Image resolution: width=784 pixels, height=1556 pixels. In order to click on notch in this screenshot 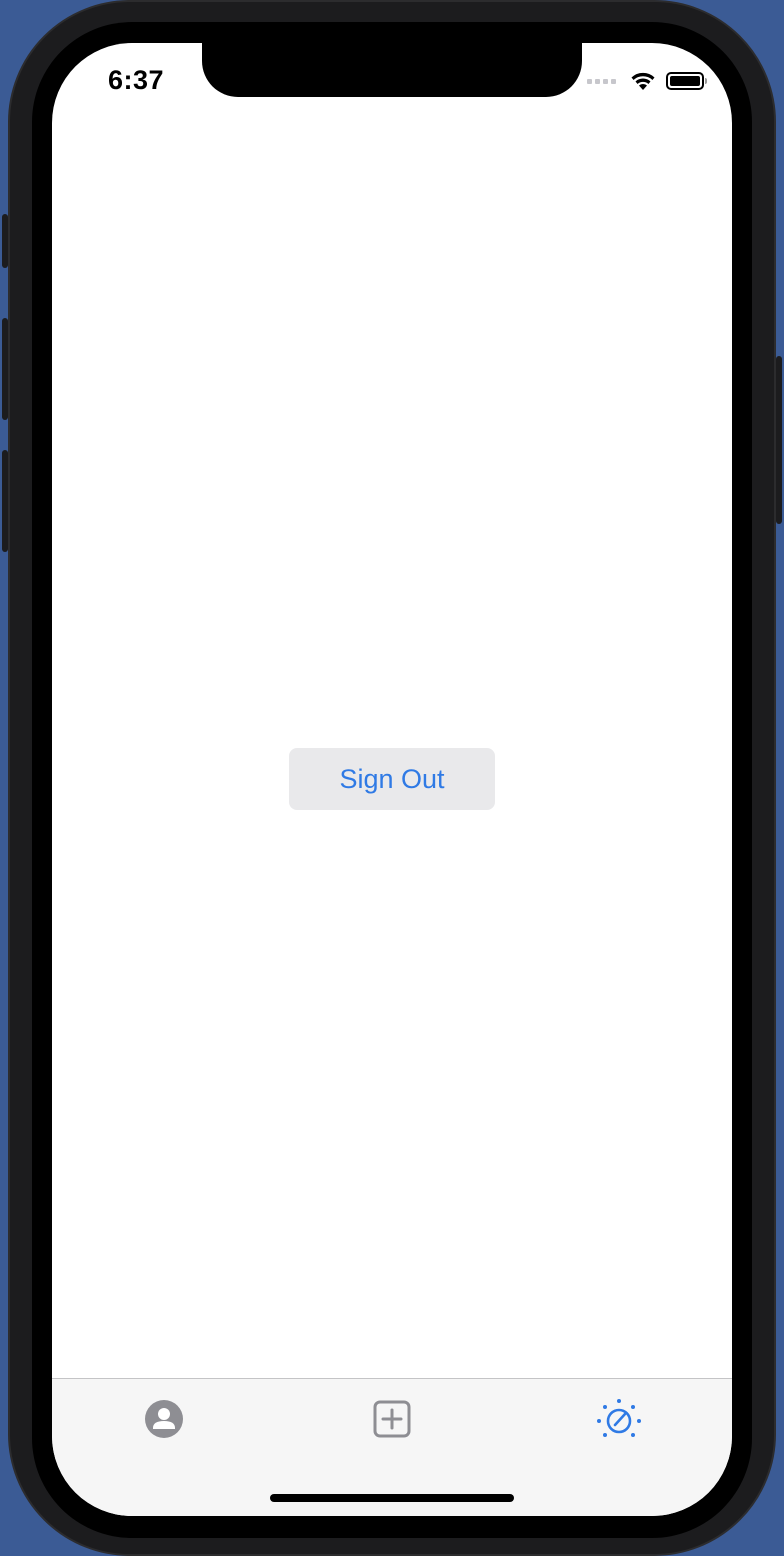, I will do `click(392, 70)`.